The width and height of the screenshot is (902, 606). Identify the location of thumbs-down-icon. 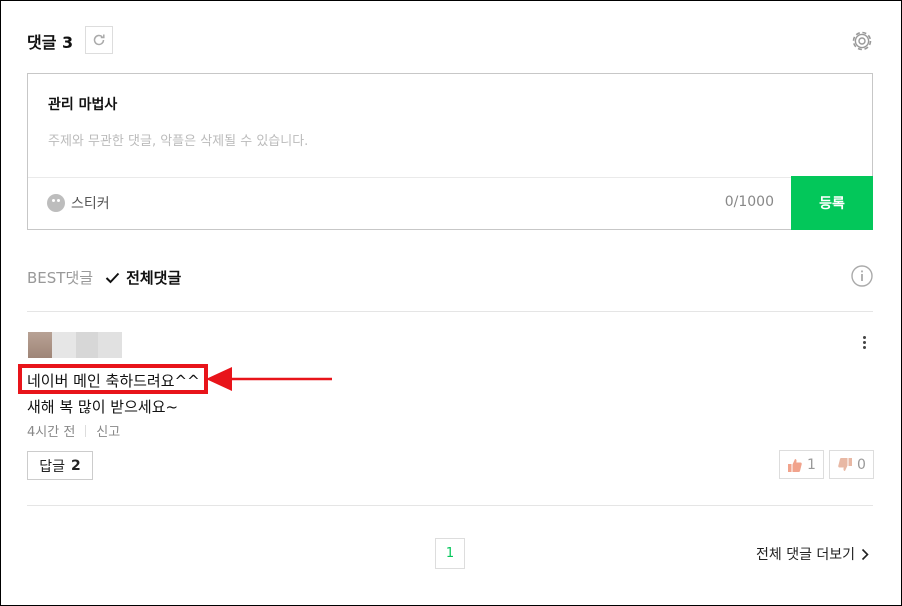
(845, 464).